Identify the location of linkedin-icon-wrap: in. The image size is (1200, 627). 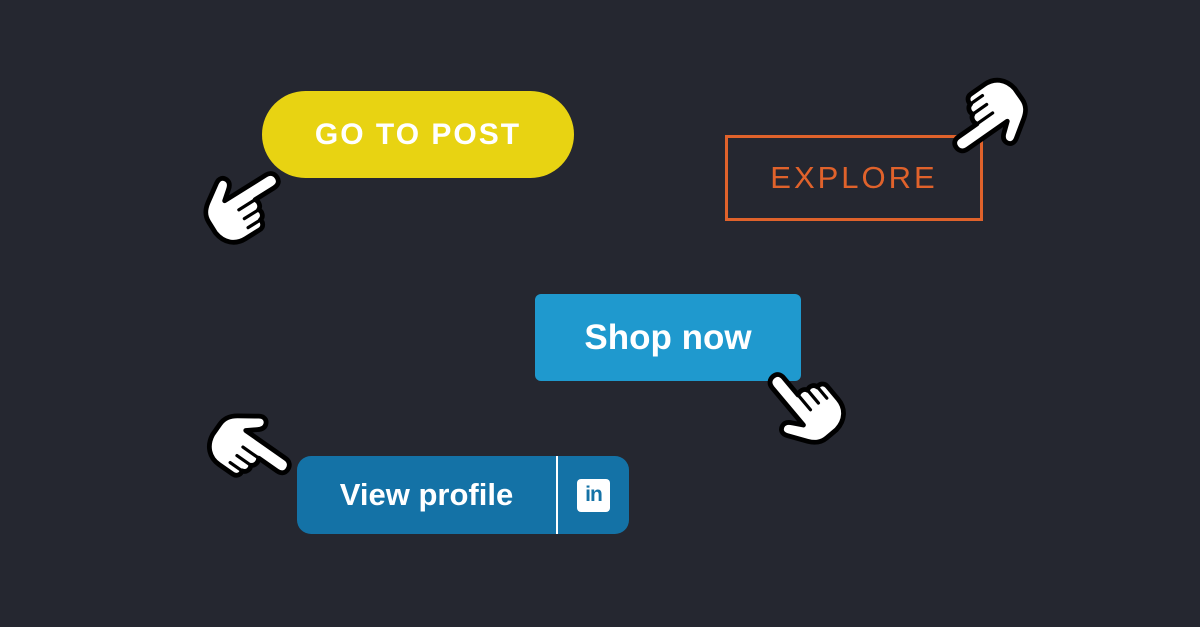
(593, 495).